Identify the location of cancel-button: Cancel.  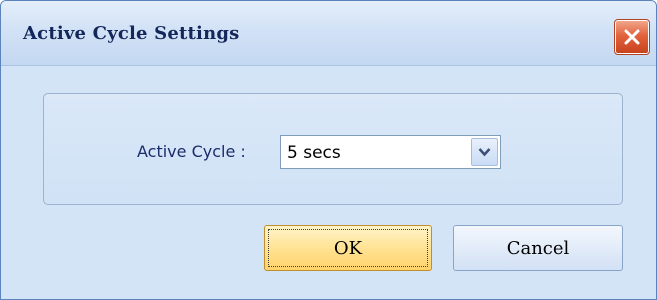
(538, 248).